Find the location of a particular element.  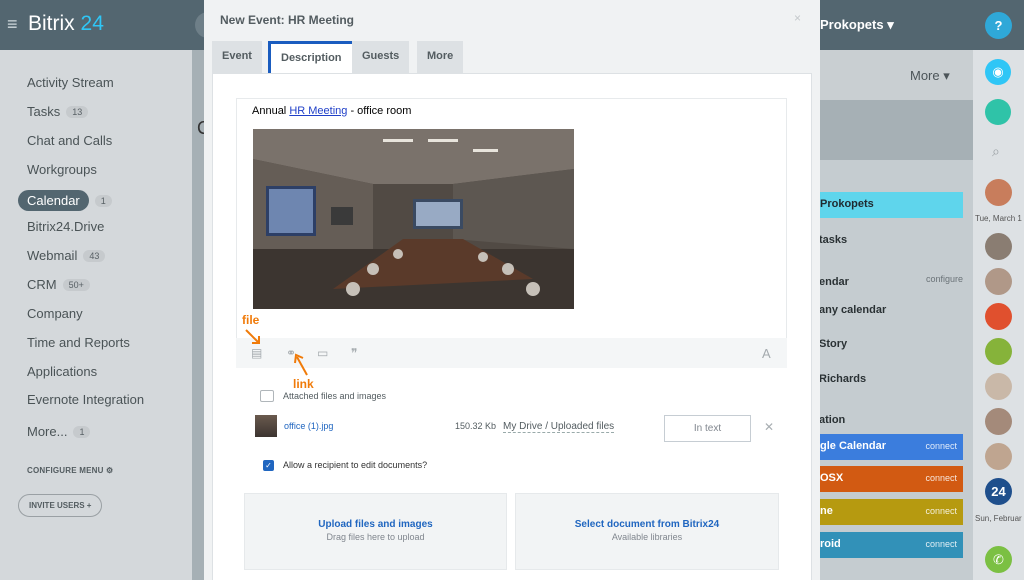

remove-file-icon: ✕ is located at coordinates (769, 427).